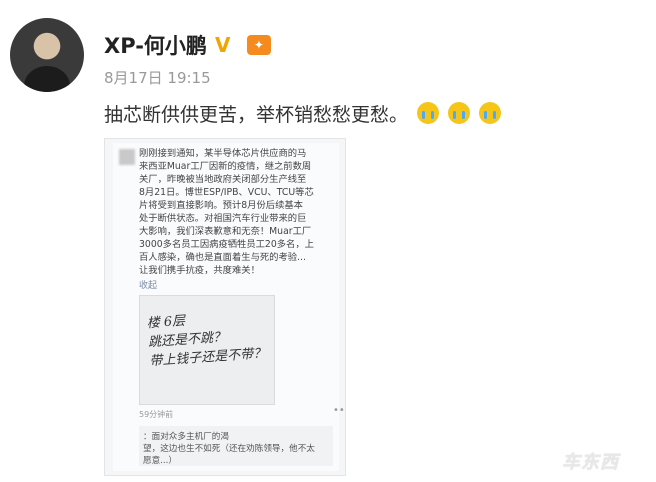 This screenshot has width=656, height=482. I want to click on watermark-logo: 车东西, so click(590, 462).